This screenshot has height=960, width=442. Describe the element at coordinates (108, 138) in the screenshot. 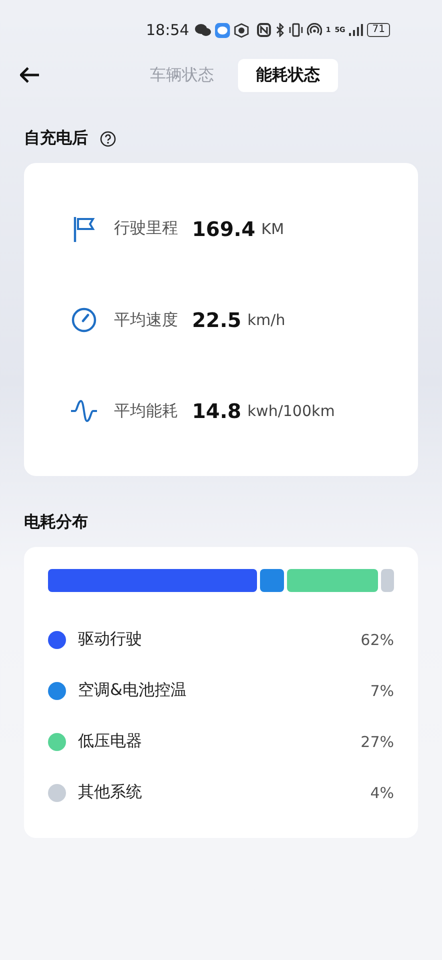

I see `help-icon` at that location.